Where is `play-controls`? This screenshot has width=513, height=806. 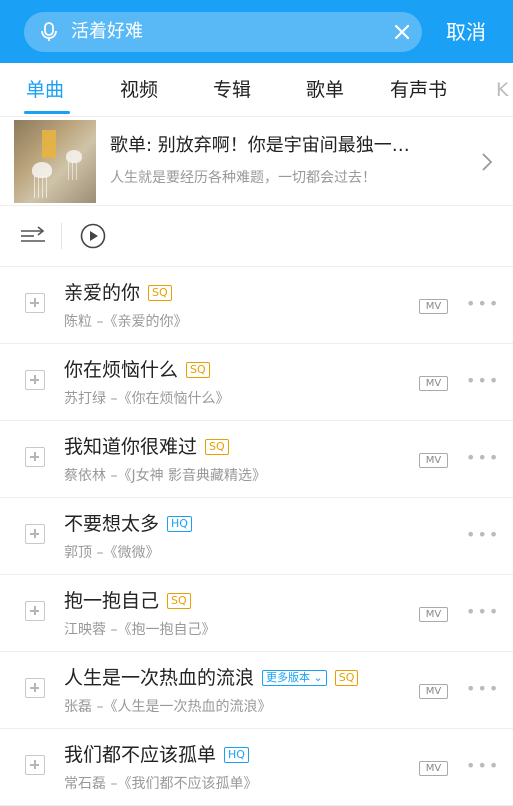
play-controls is located at coordinates (256, 237).